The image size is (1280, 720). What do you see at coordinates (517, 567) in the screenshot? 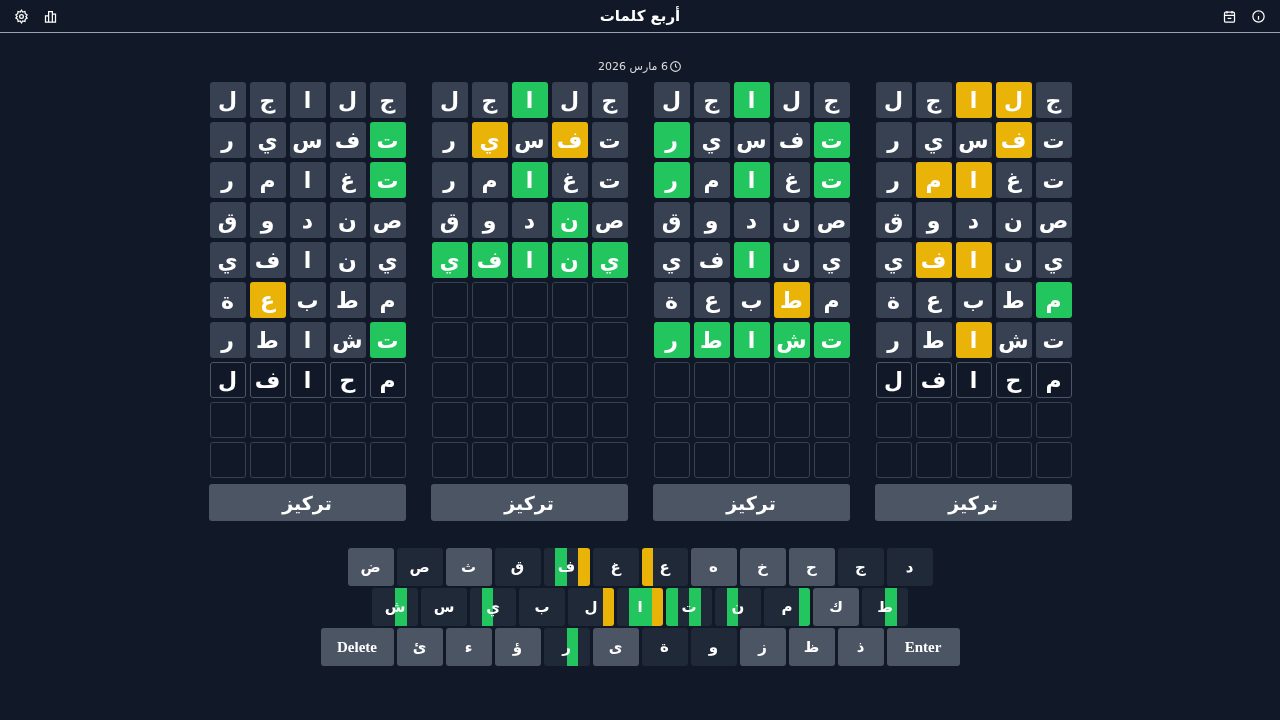
I see `key-button: ق` at bounding box center [517, 567].